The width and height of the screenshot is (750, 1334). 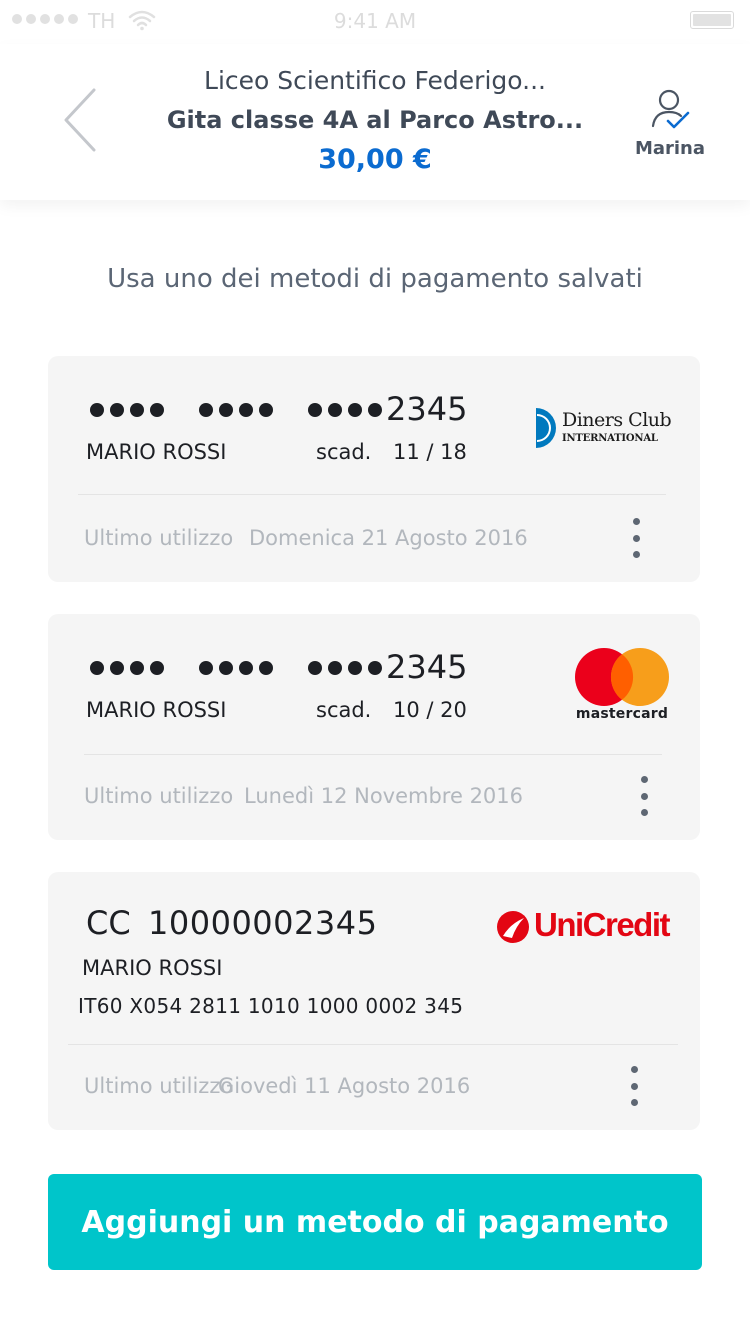 What do you see at coordinates (670, 109) in the screenshot?
I see `user-check-icon` at bounding box center [670, 109].